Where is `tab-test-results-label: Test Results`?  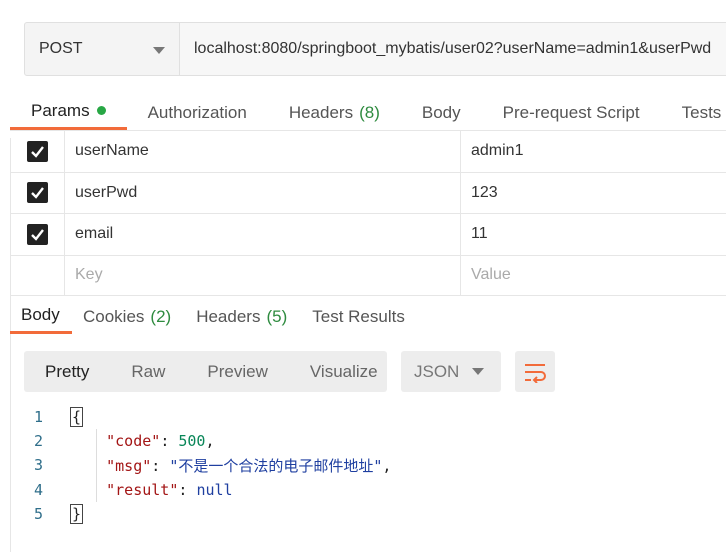
tab-test-results-label: Test Results is located at coordinates (358, 316).